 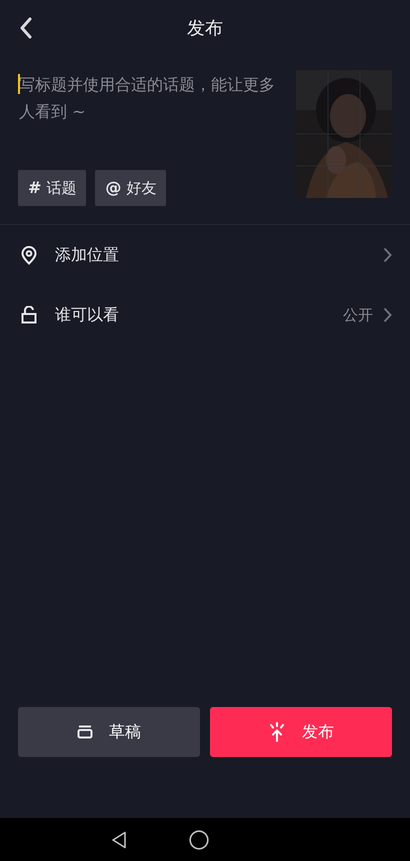 I want to click on publish-button: 发布, so click(x=301, y=732).